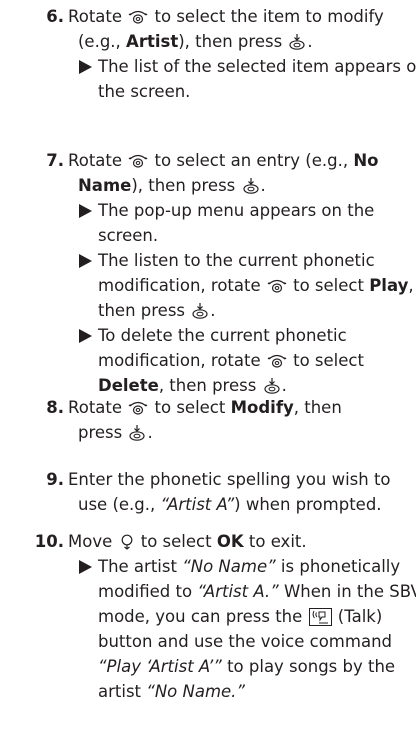  I want to click on talk-button-icon, so click(320, 617).